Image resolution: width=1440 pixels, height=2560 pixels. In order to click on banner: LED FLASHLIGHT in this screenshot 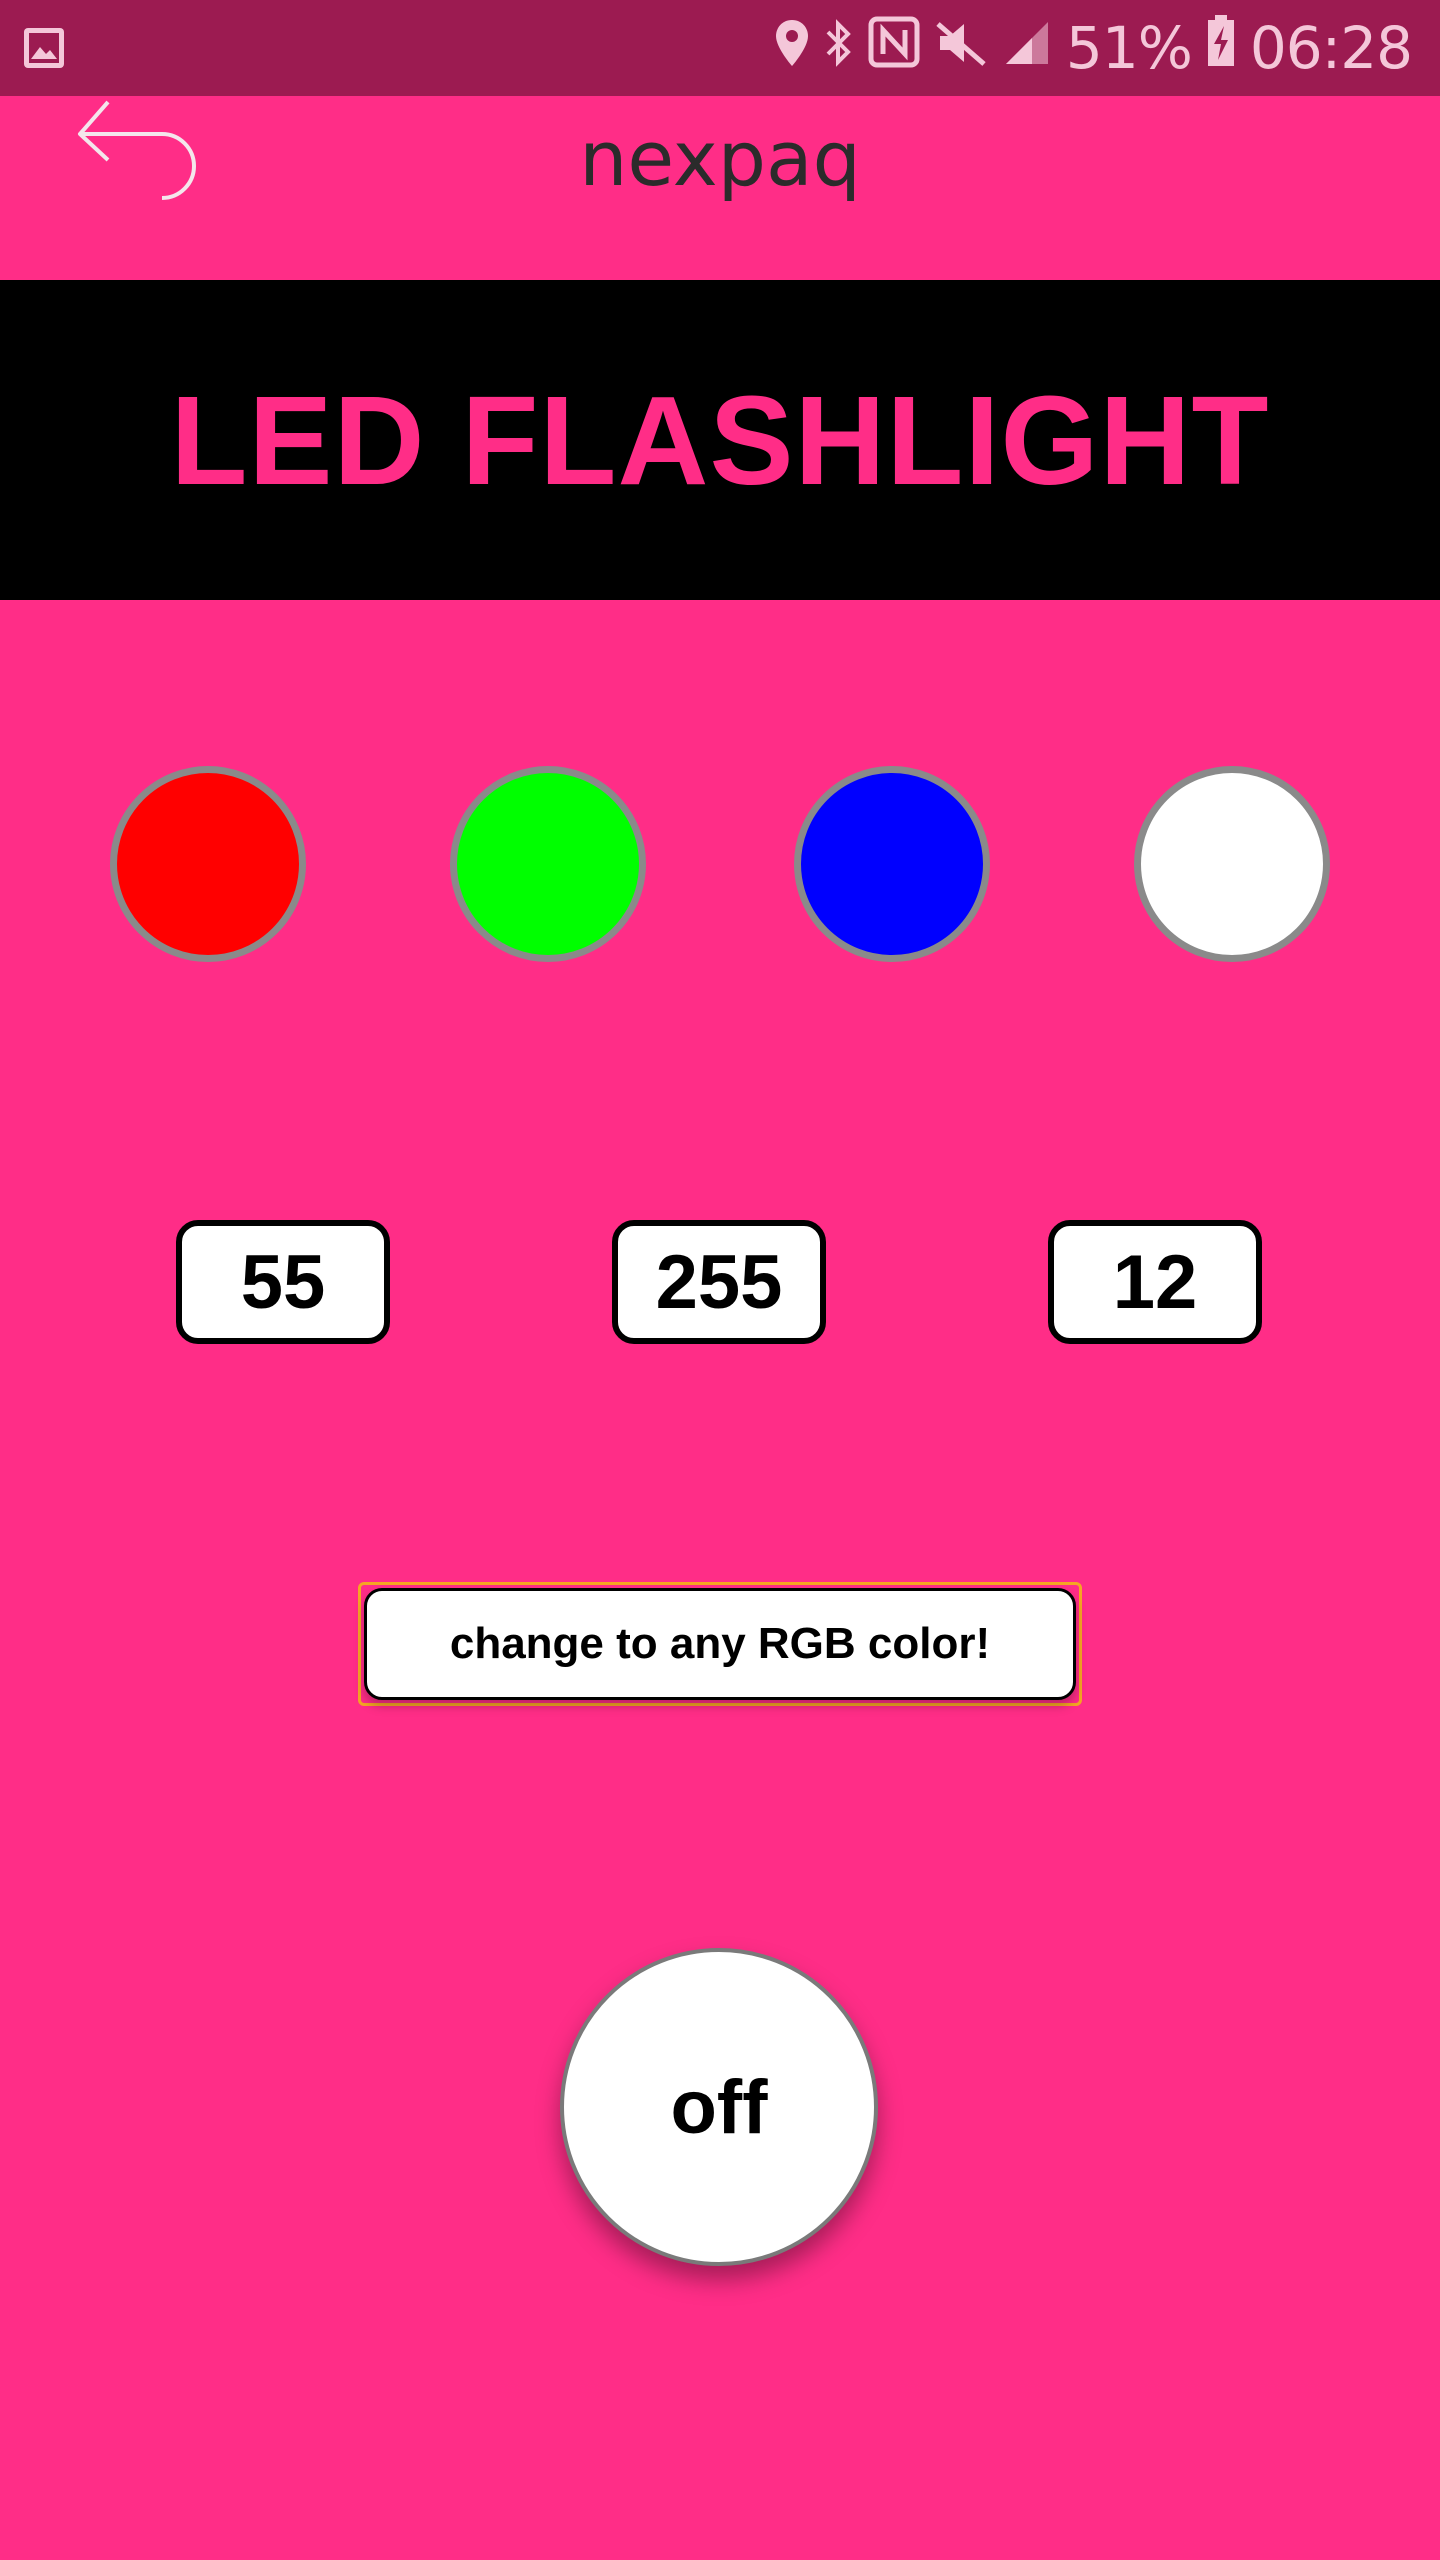, I will do `click(720, 440)`.